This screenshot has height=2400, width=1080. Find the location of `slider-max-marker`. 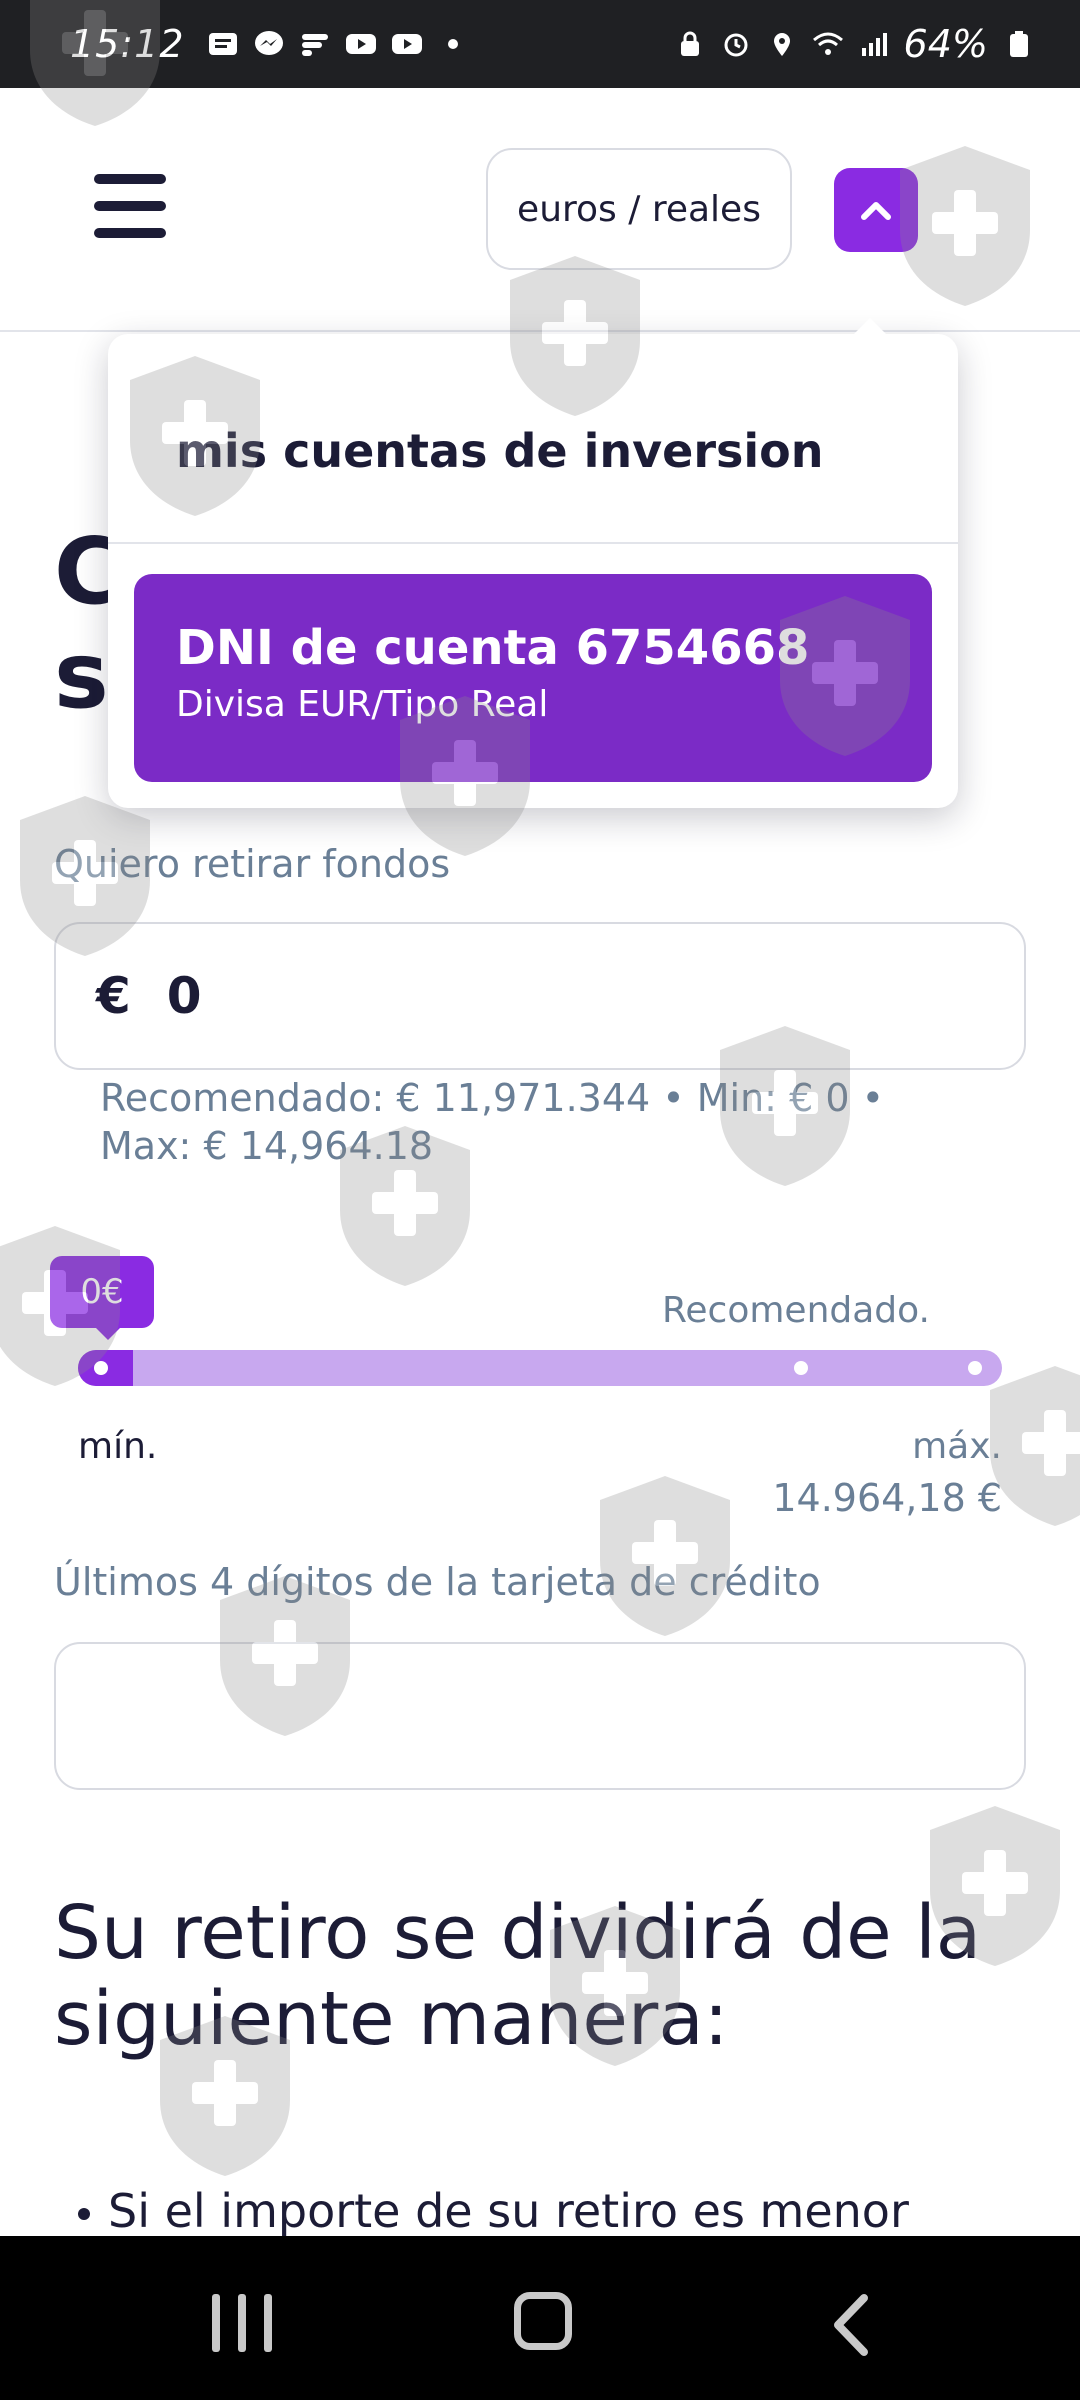

slider-max-marker is located at coordinates (975, 1368).